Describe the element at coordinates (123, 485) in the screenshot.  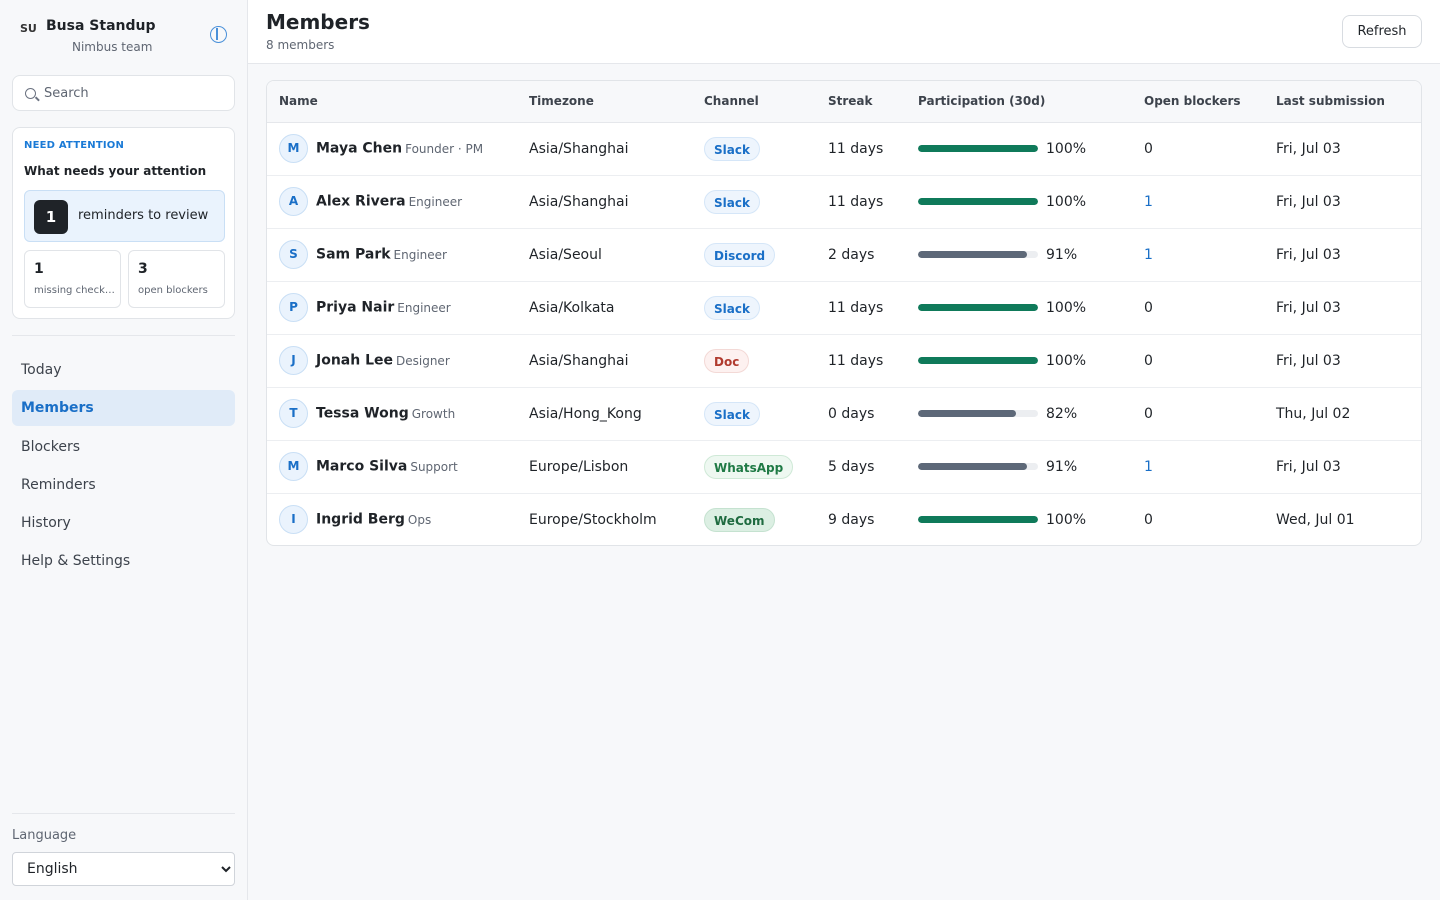
I see `sidebar-item-reminders: Reminders` at that location.